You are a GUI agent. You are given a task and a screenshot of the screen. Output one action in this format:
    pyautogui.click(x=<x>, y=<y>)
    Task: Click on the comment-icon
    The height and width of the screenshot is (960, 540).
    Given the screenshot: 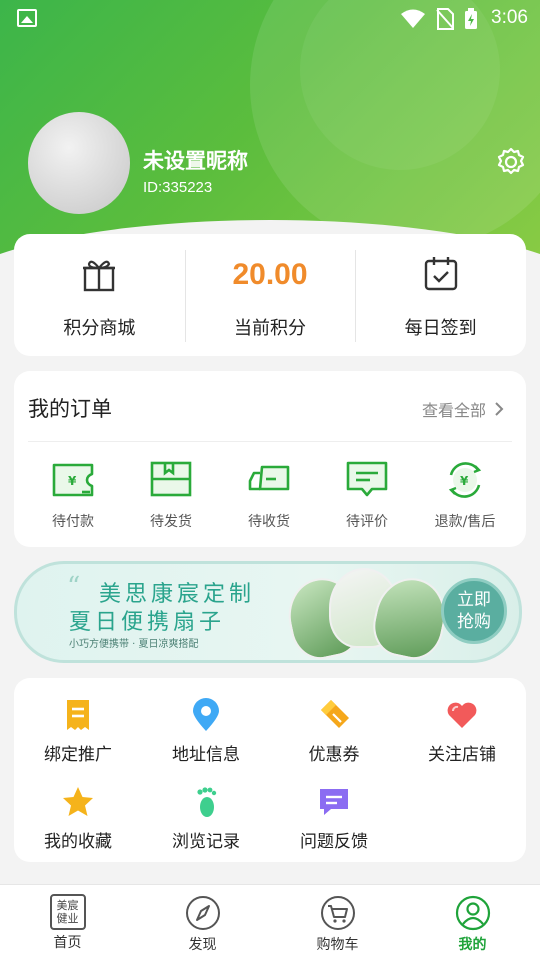 What is the action you would take?
    pyautogui.click(x=367, y=479)
    